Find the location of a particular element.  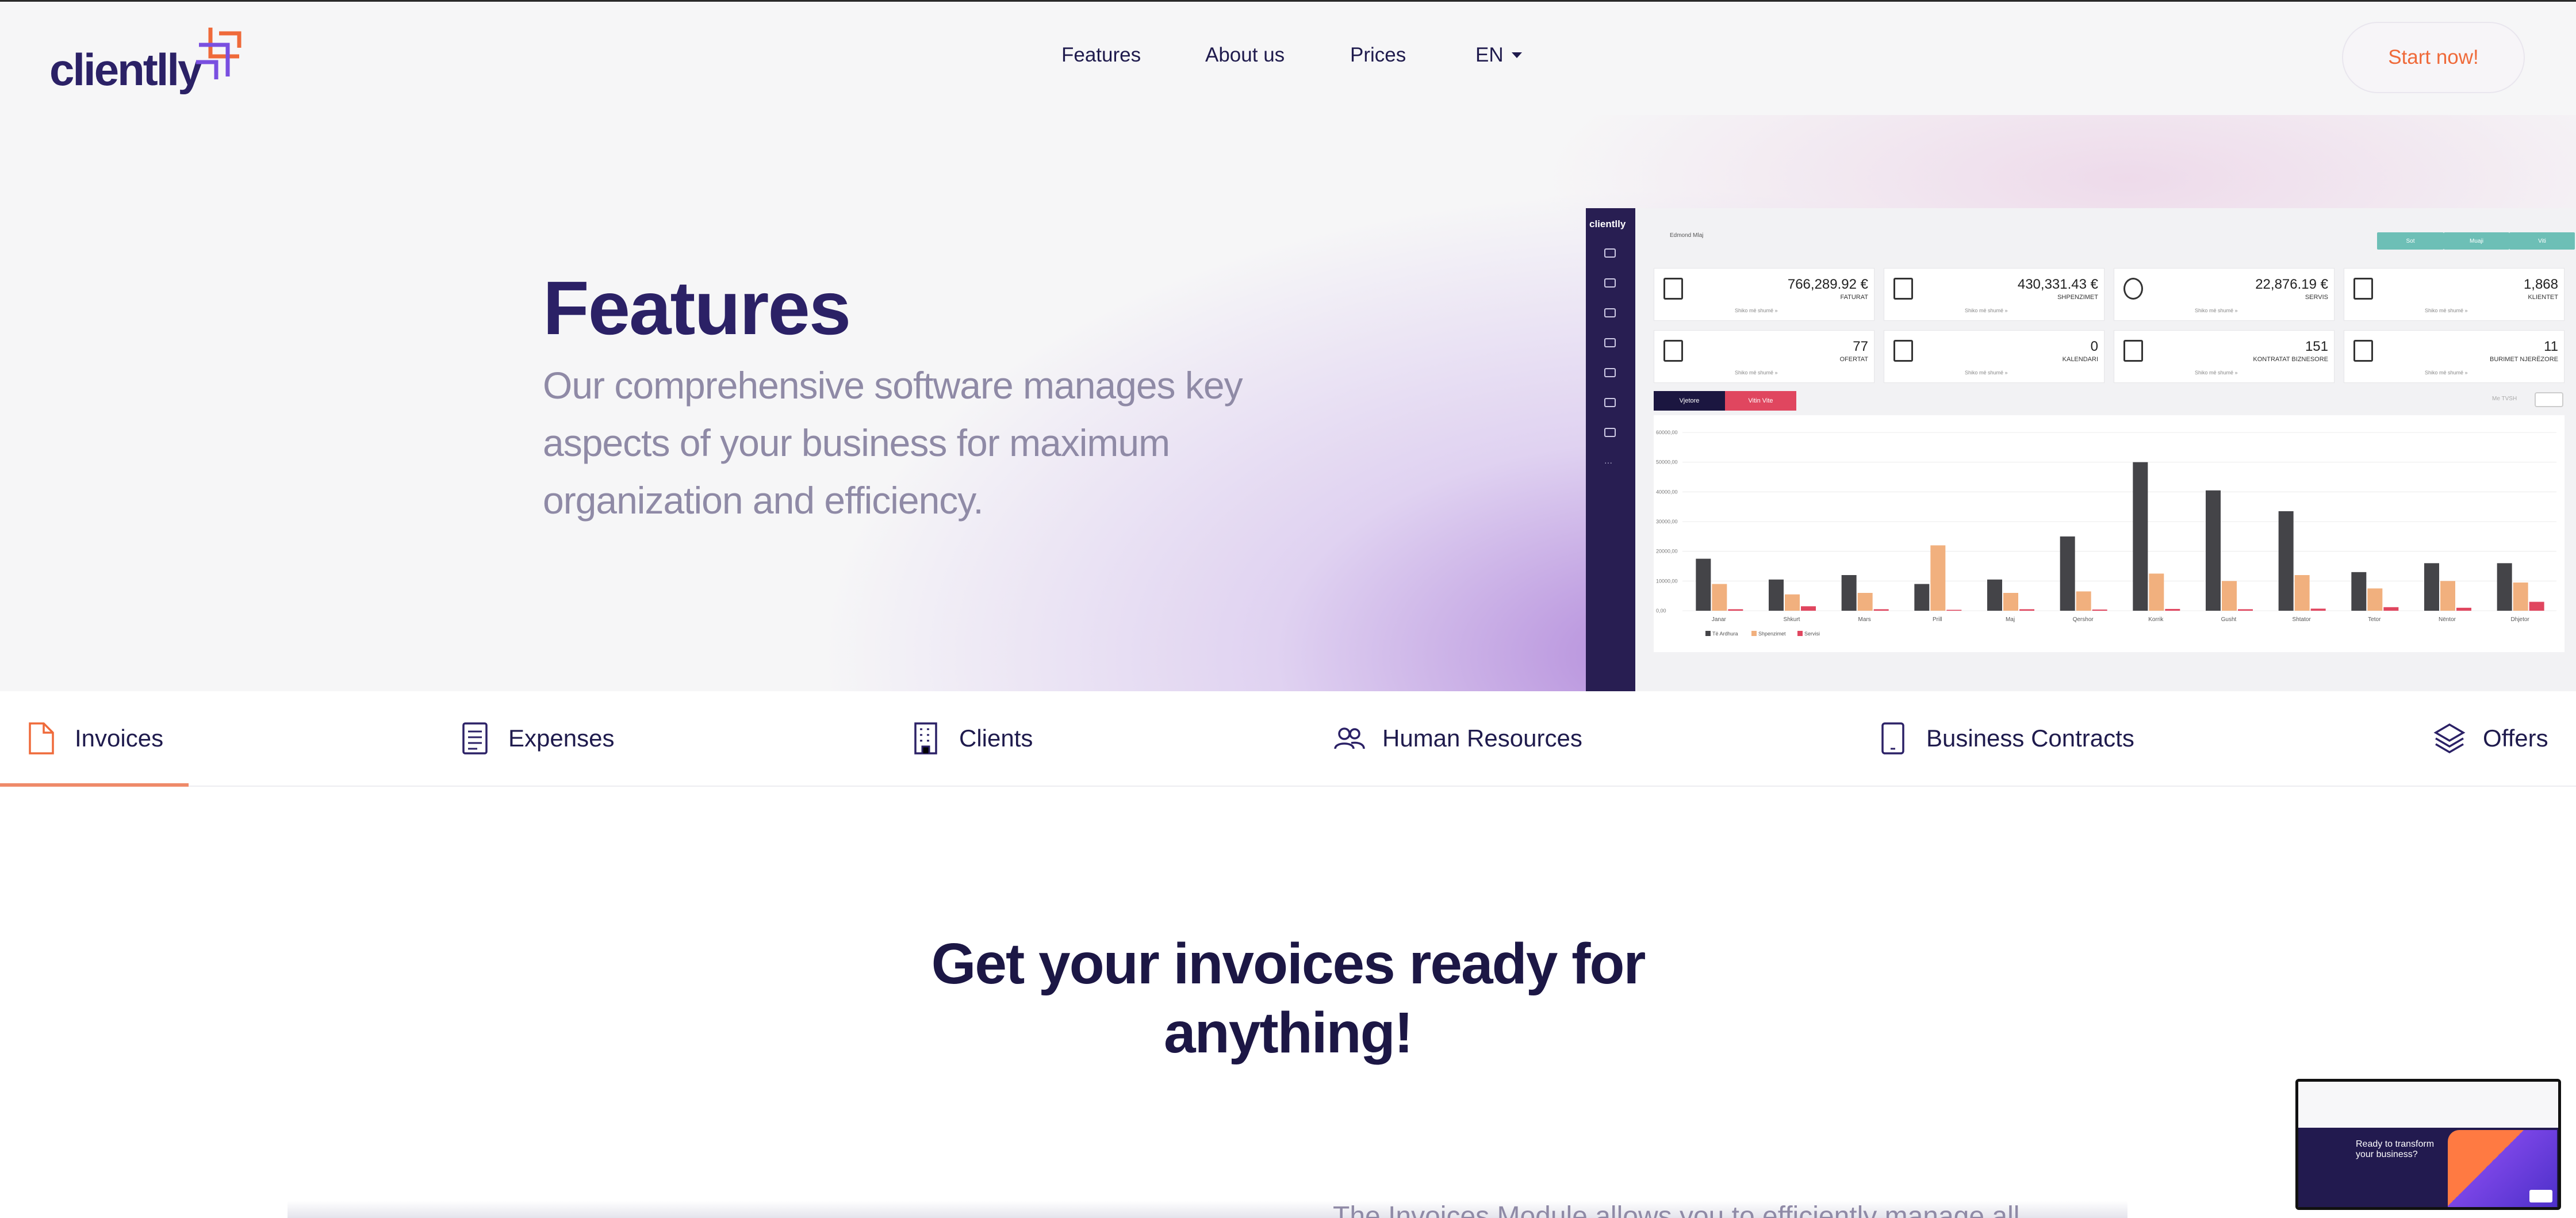

tab-offers: Offers is located at coordinates (2490, 738).